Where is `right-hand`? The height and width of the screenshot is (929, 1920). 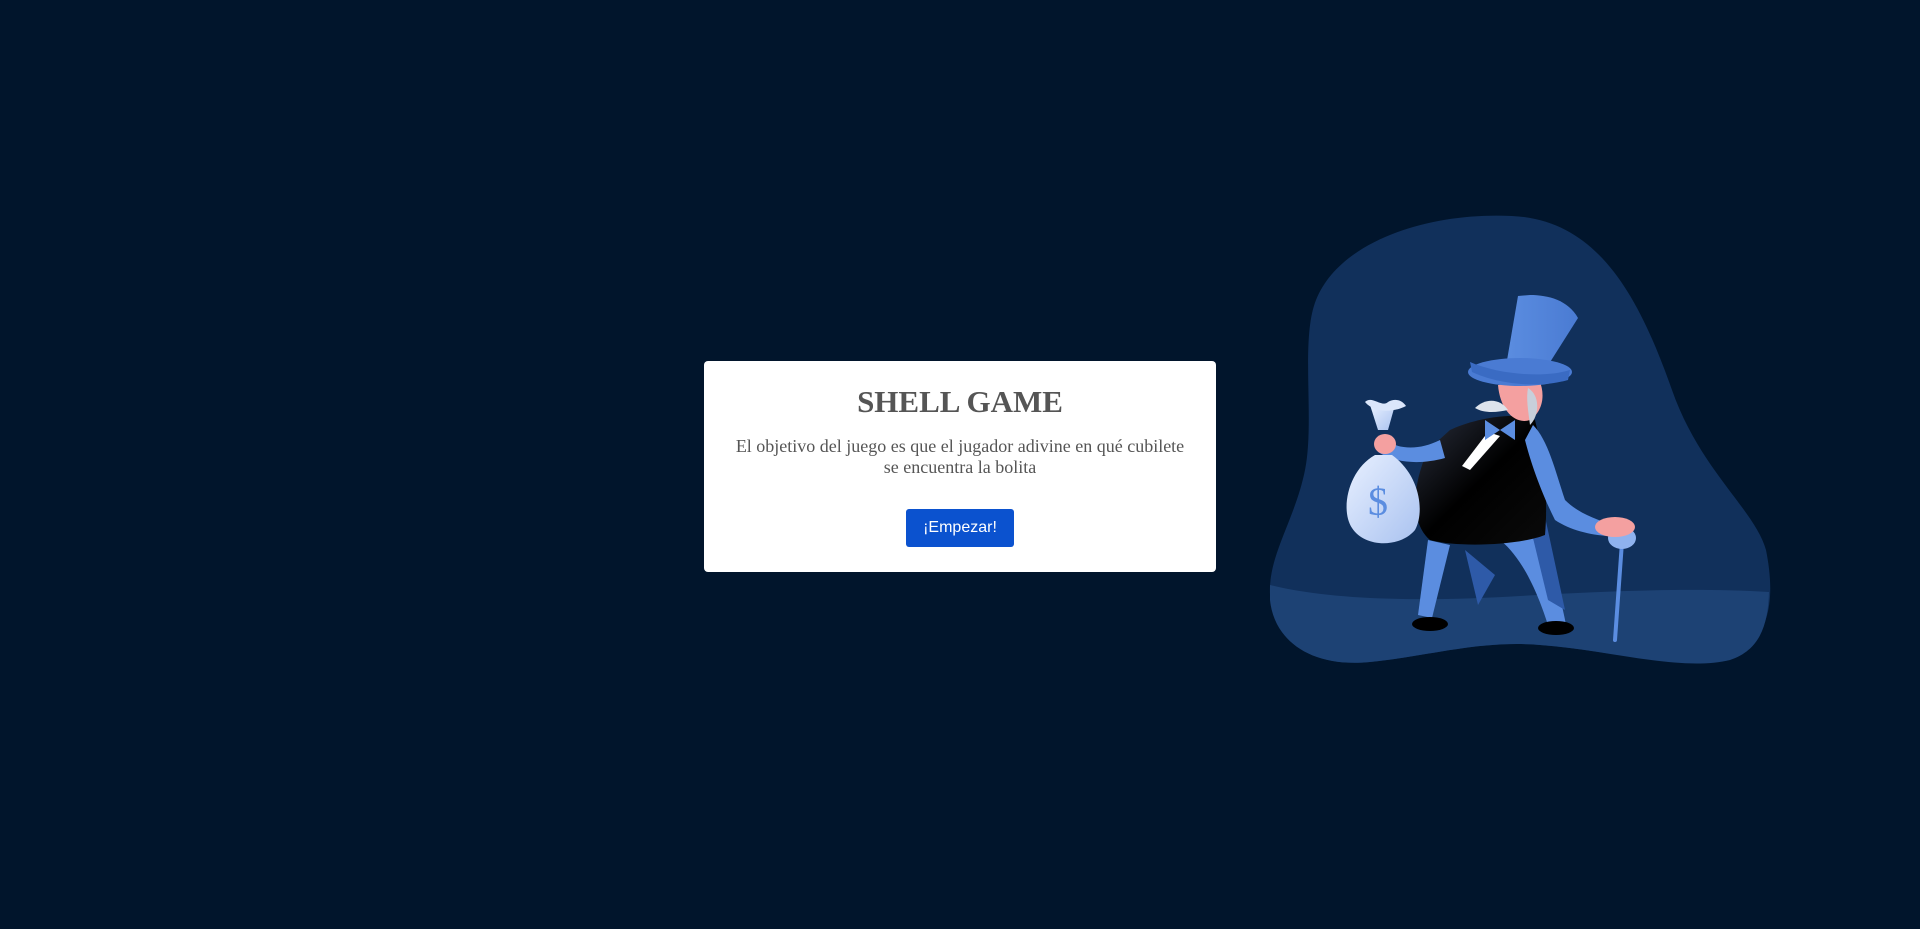
right-hand is located at coordinates (1615, 527).